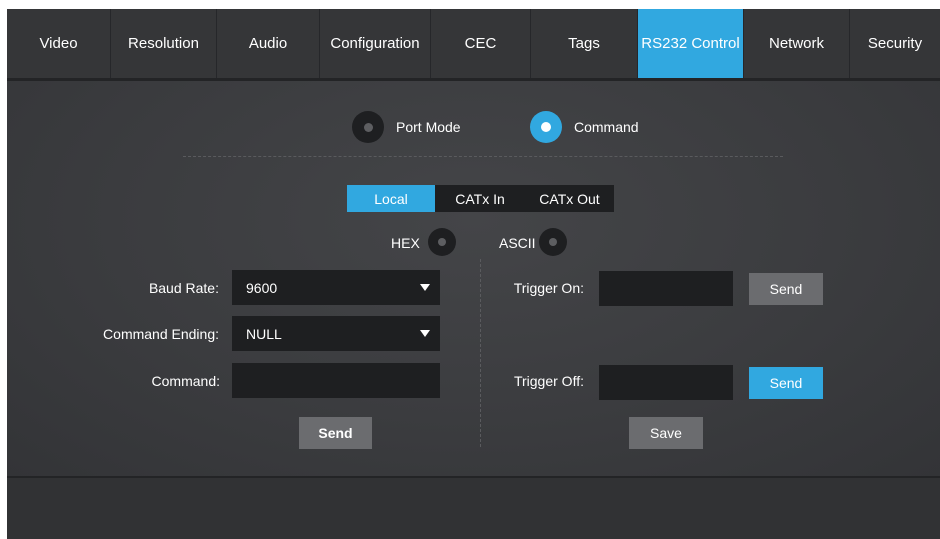  I want to click on baud-rate-label: Baud Rate:, so click(183, 288).